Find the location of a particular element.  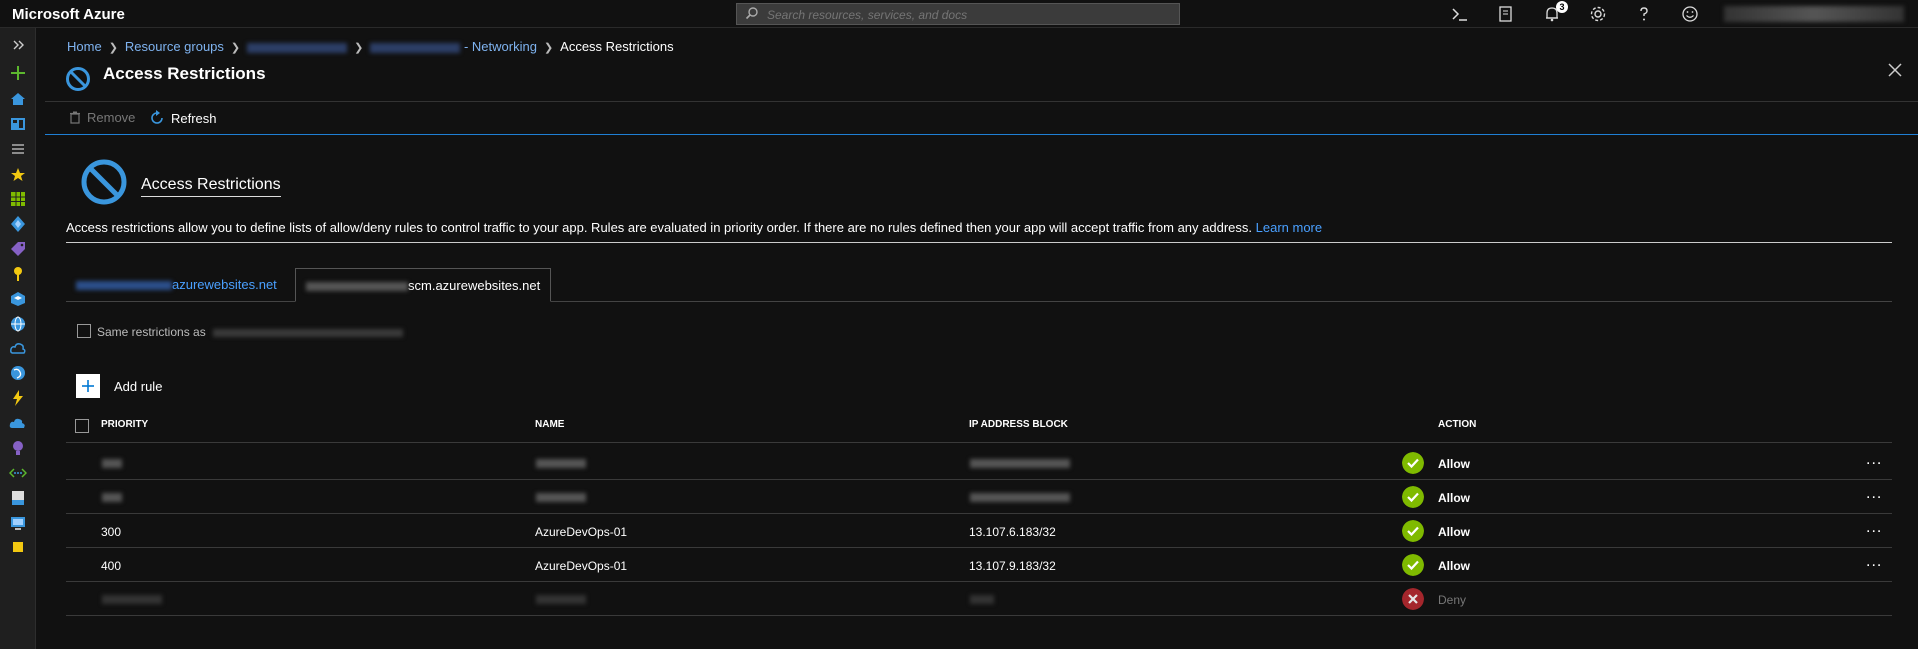

plus-icon is located at coordinates (88, 386).